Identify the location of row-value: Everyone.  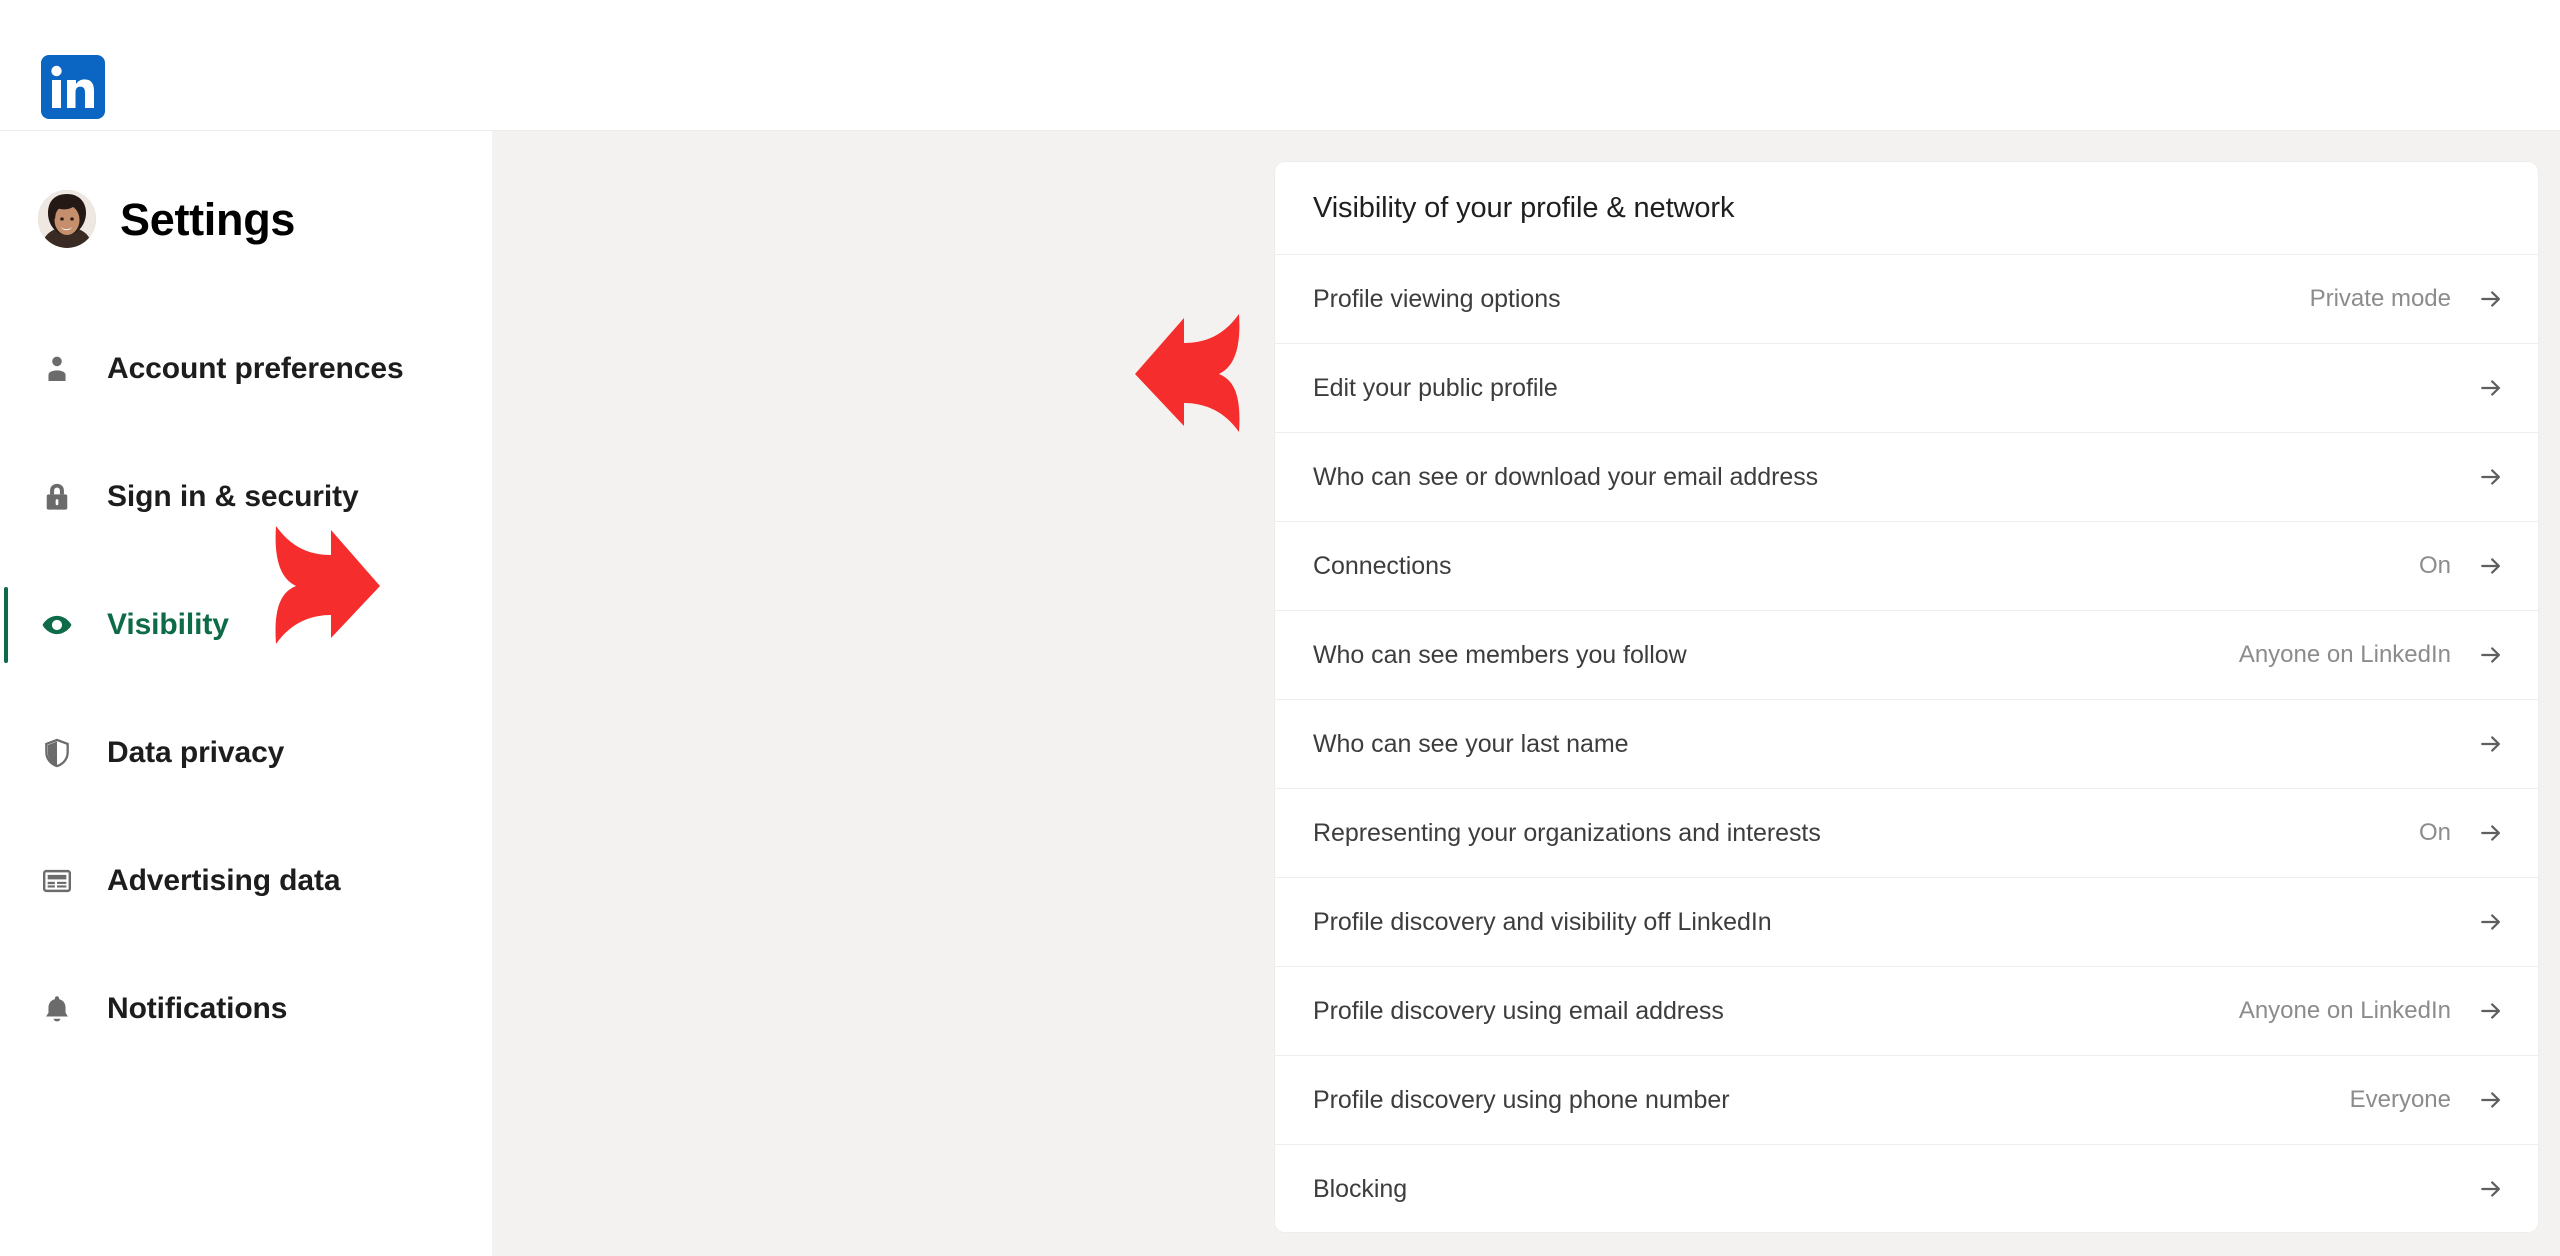
(2400, 1099).